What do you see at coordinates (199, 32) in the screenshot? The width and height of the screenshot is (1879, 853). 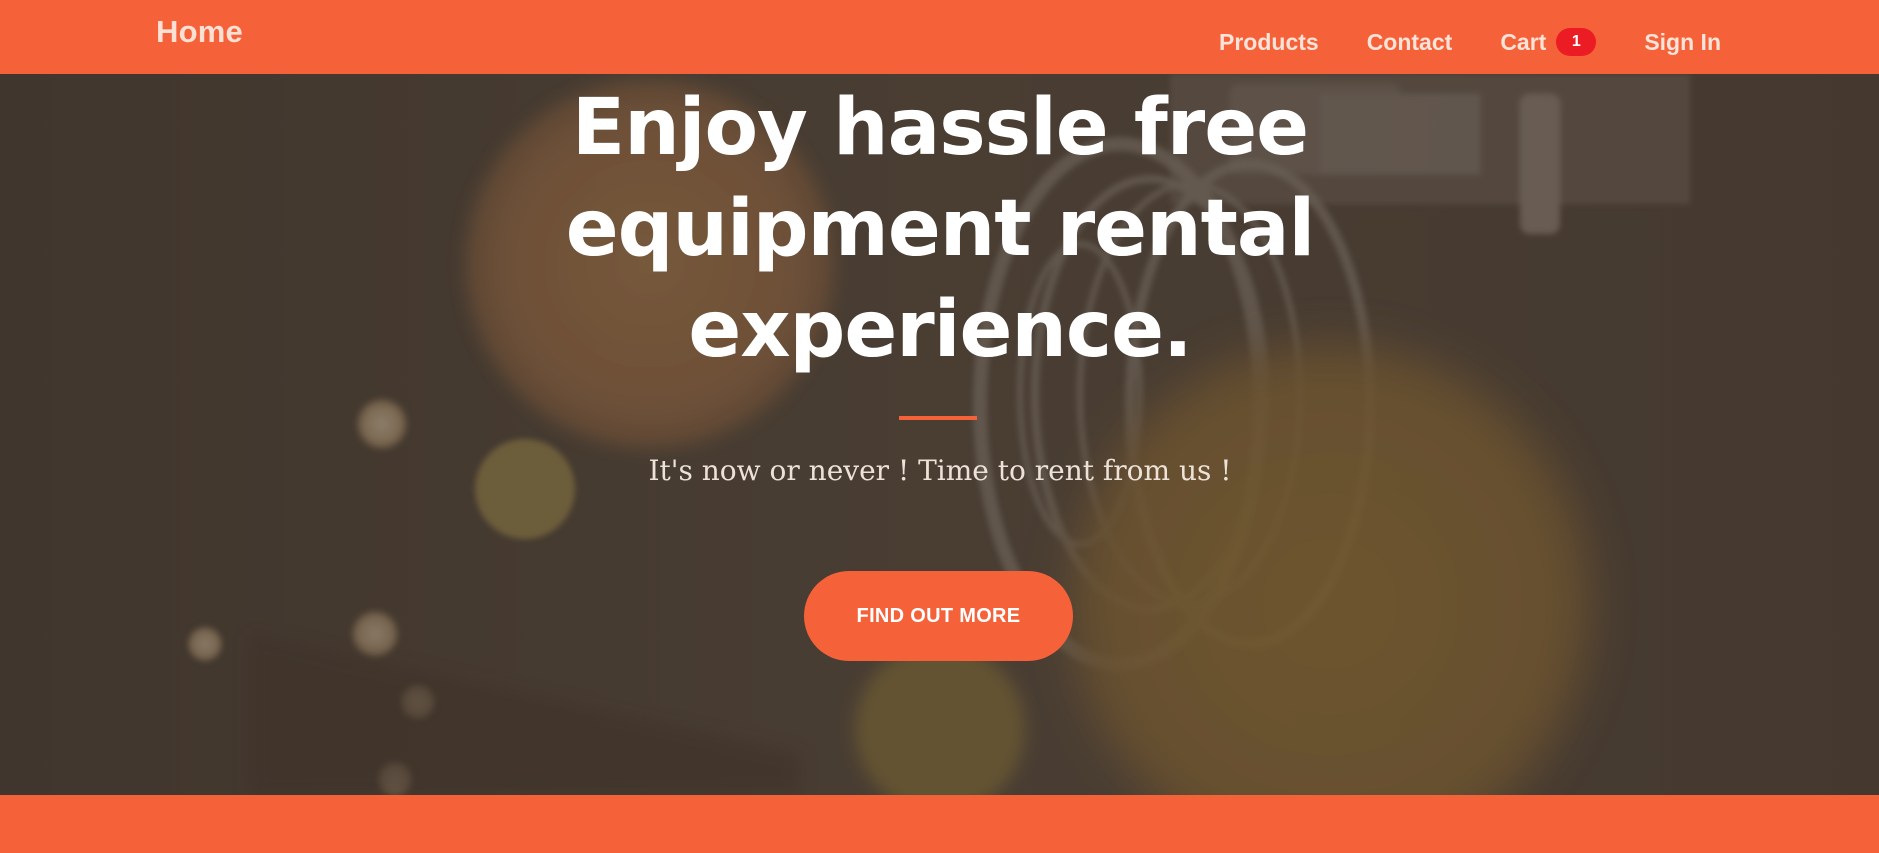 I see `brand-home-link: Home` at bounding box center [199, 32].